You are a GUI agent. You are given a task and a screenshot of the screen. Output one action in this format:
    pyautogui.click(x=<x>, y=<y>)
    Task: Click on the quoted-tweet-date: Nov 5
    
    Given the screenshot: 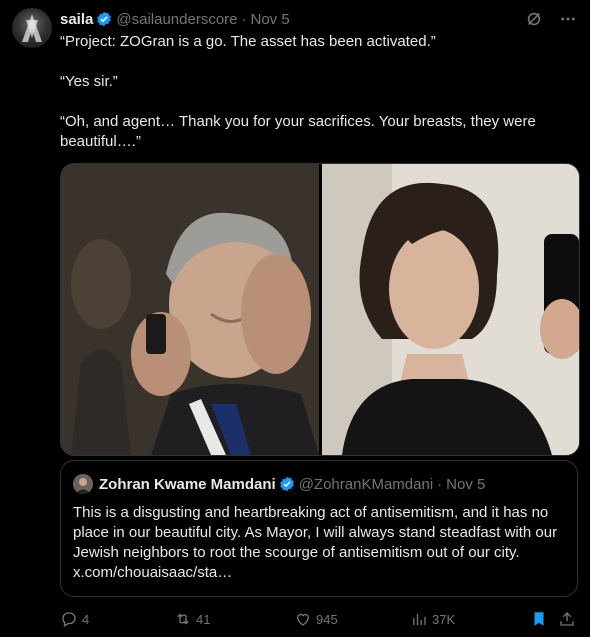 What is the action you would take?
    pyautogui.click(x=465, y=484)
    